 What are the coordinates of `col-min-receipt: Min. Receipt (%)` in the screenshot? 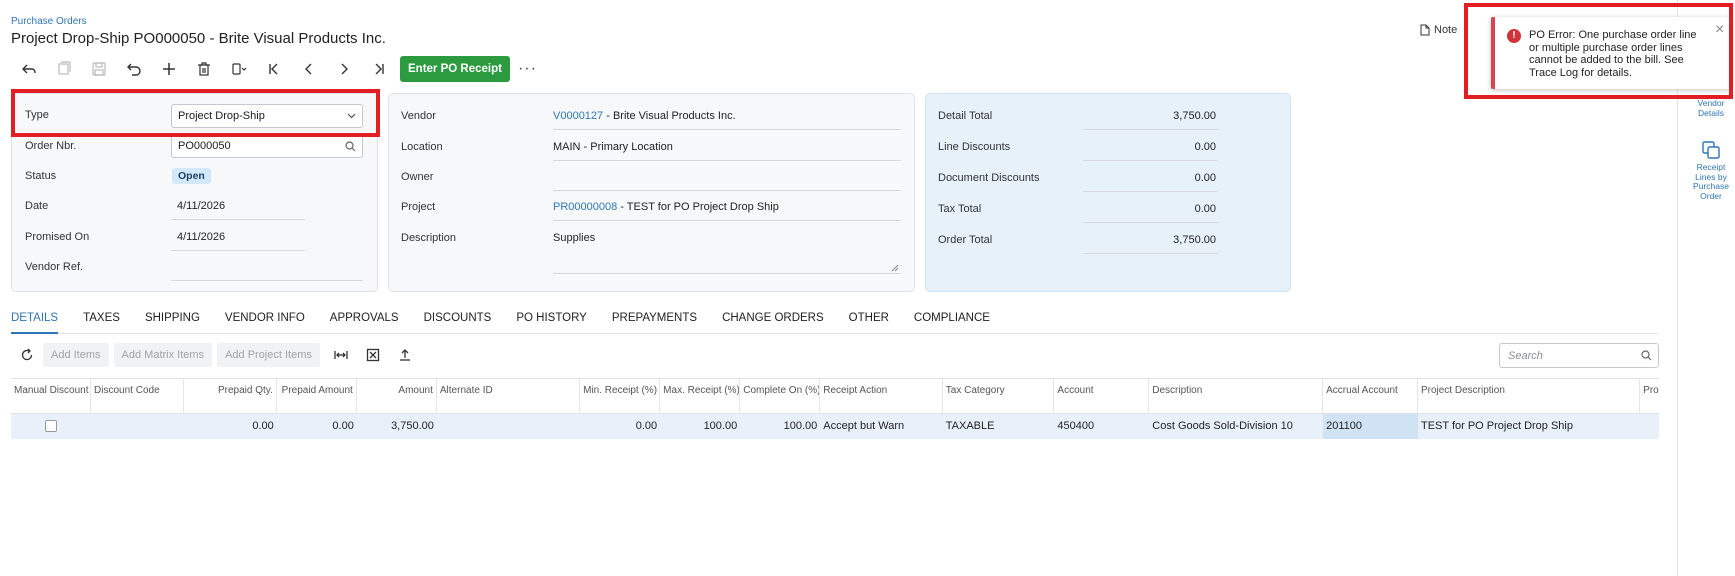 It's located at (620, 396).